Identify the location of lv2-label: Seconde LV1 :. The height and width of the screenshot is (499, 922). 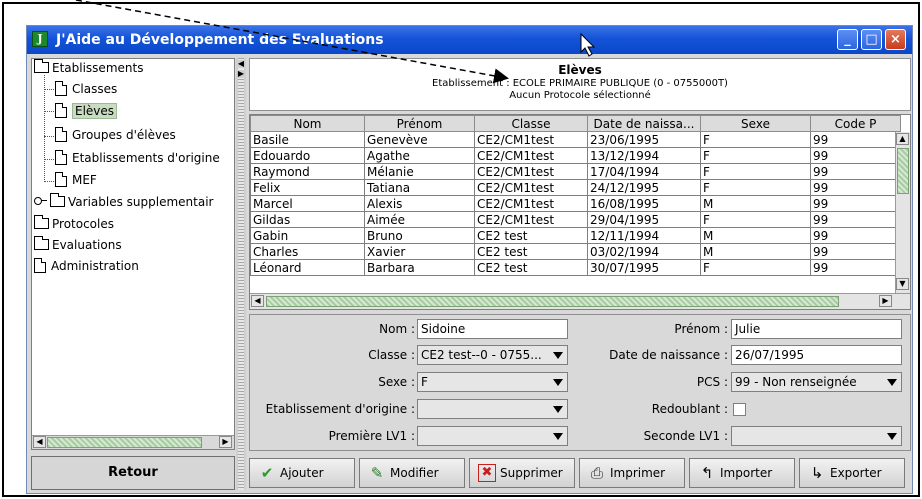
(685, 436).